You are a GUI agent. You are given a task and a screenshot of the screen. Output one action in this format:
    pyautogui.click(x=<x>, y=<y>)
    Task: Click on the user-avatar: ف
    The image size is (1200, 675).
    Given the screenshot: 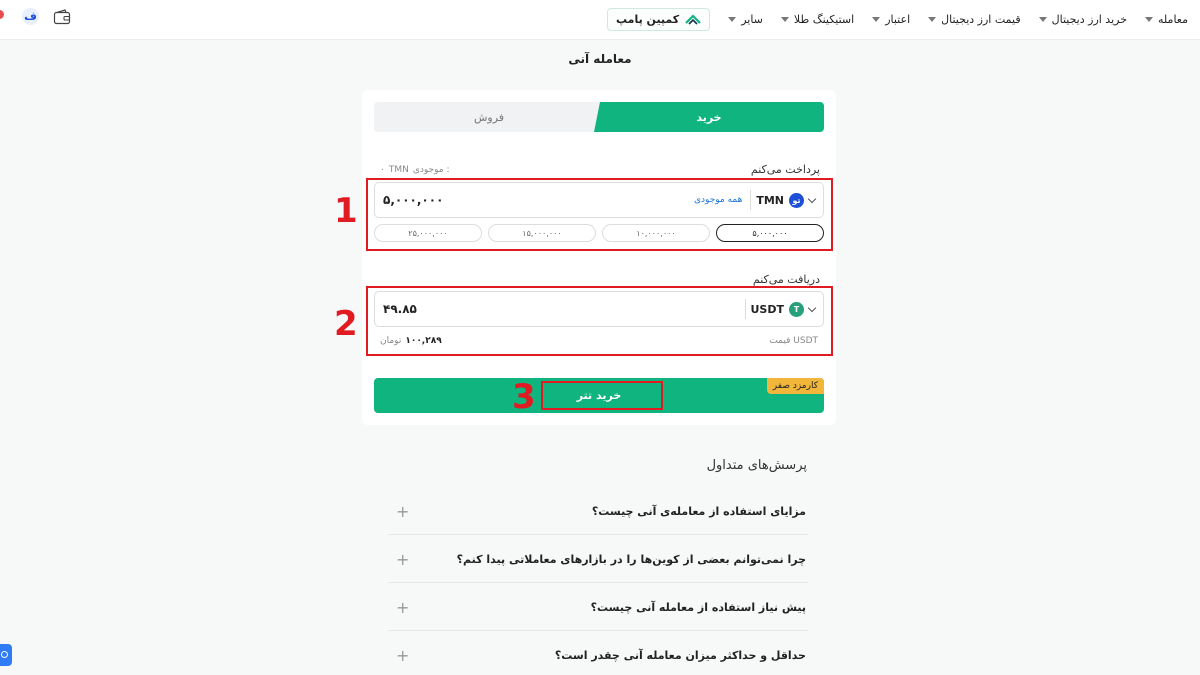 What is the action you would take?
    pyautogui.click(x=30, y=16)
    